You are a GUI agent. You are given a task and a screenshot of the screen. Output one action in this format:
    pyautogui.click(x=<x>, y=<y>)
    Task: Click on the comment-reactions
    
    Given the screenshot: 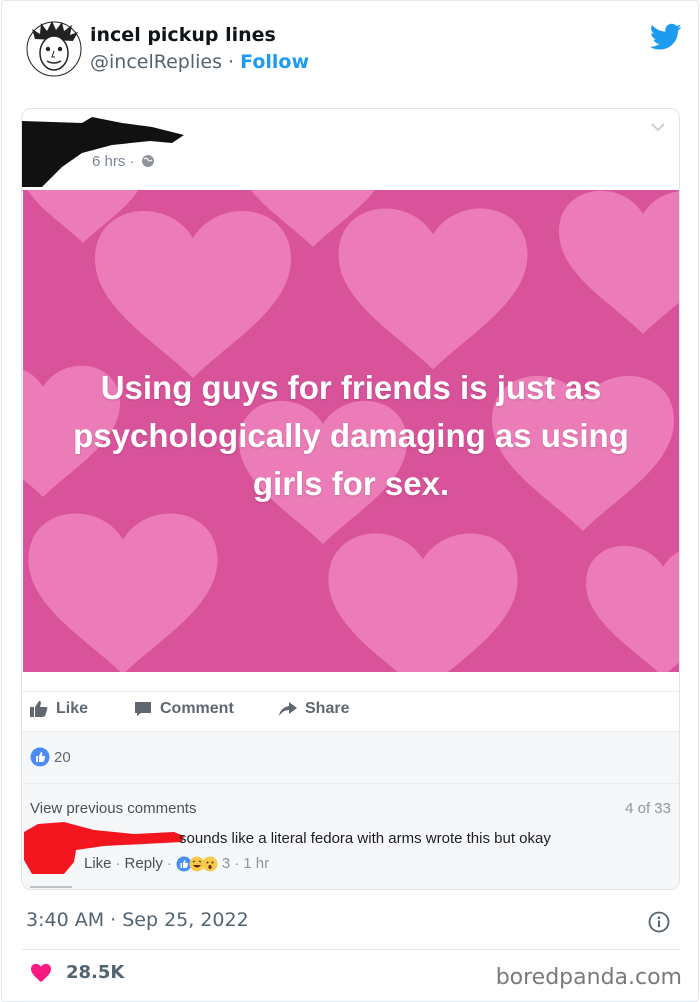 What is the action you would take?
    pyautogui.click(x=197, y=864)
    